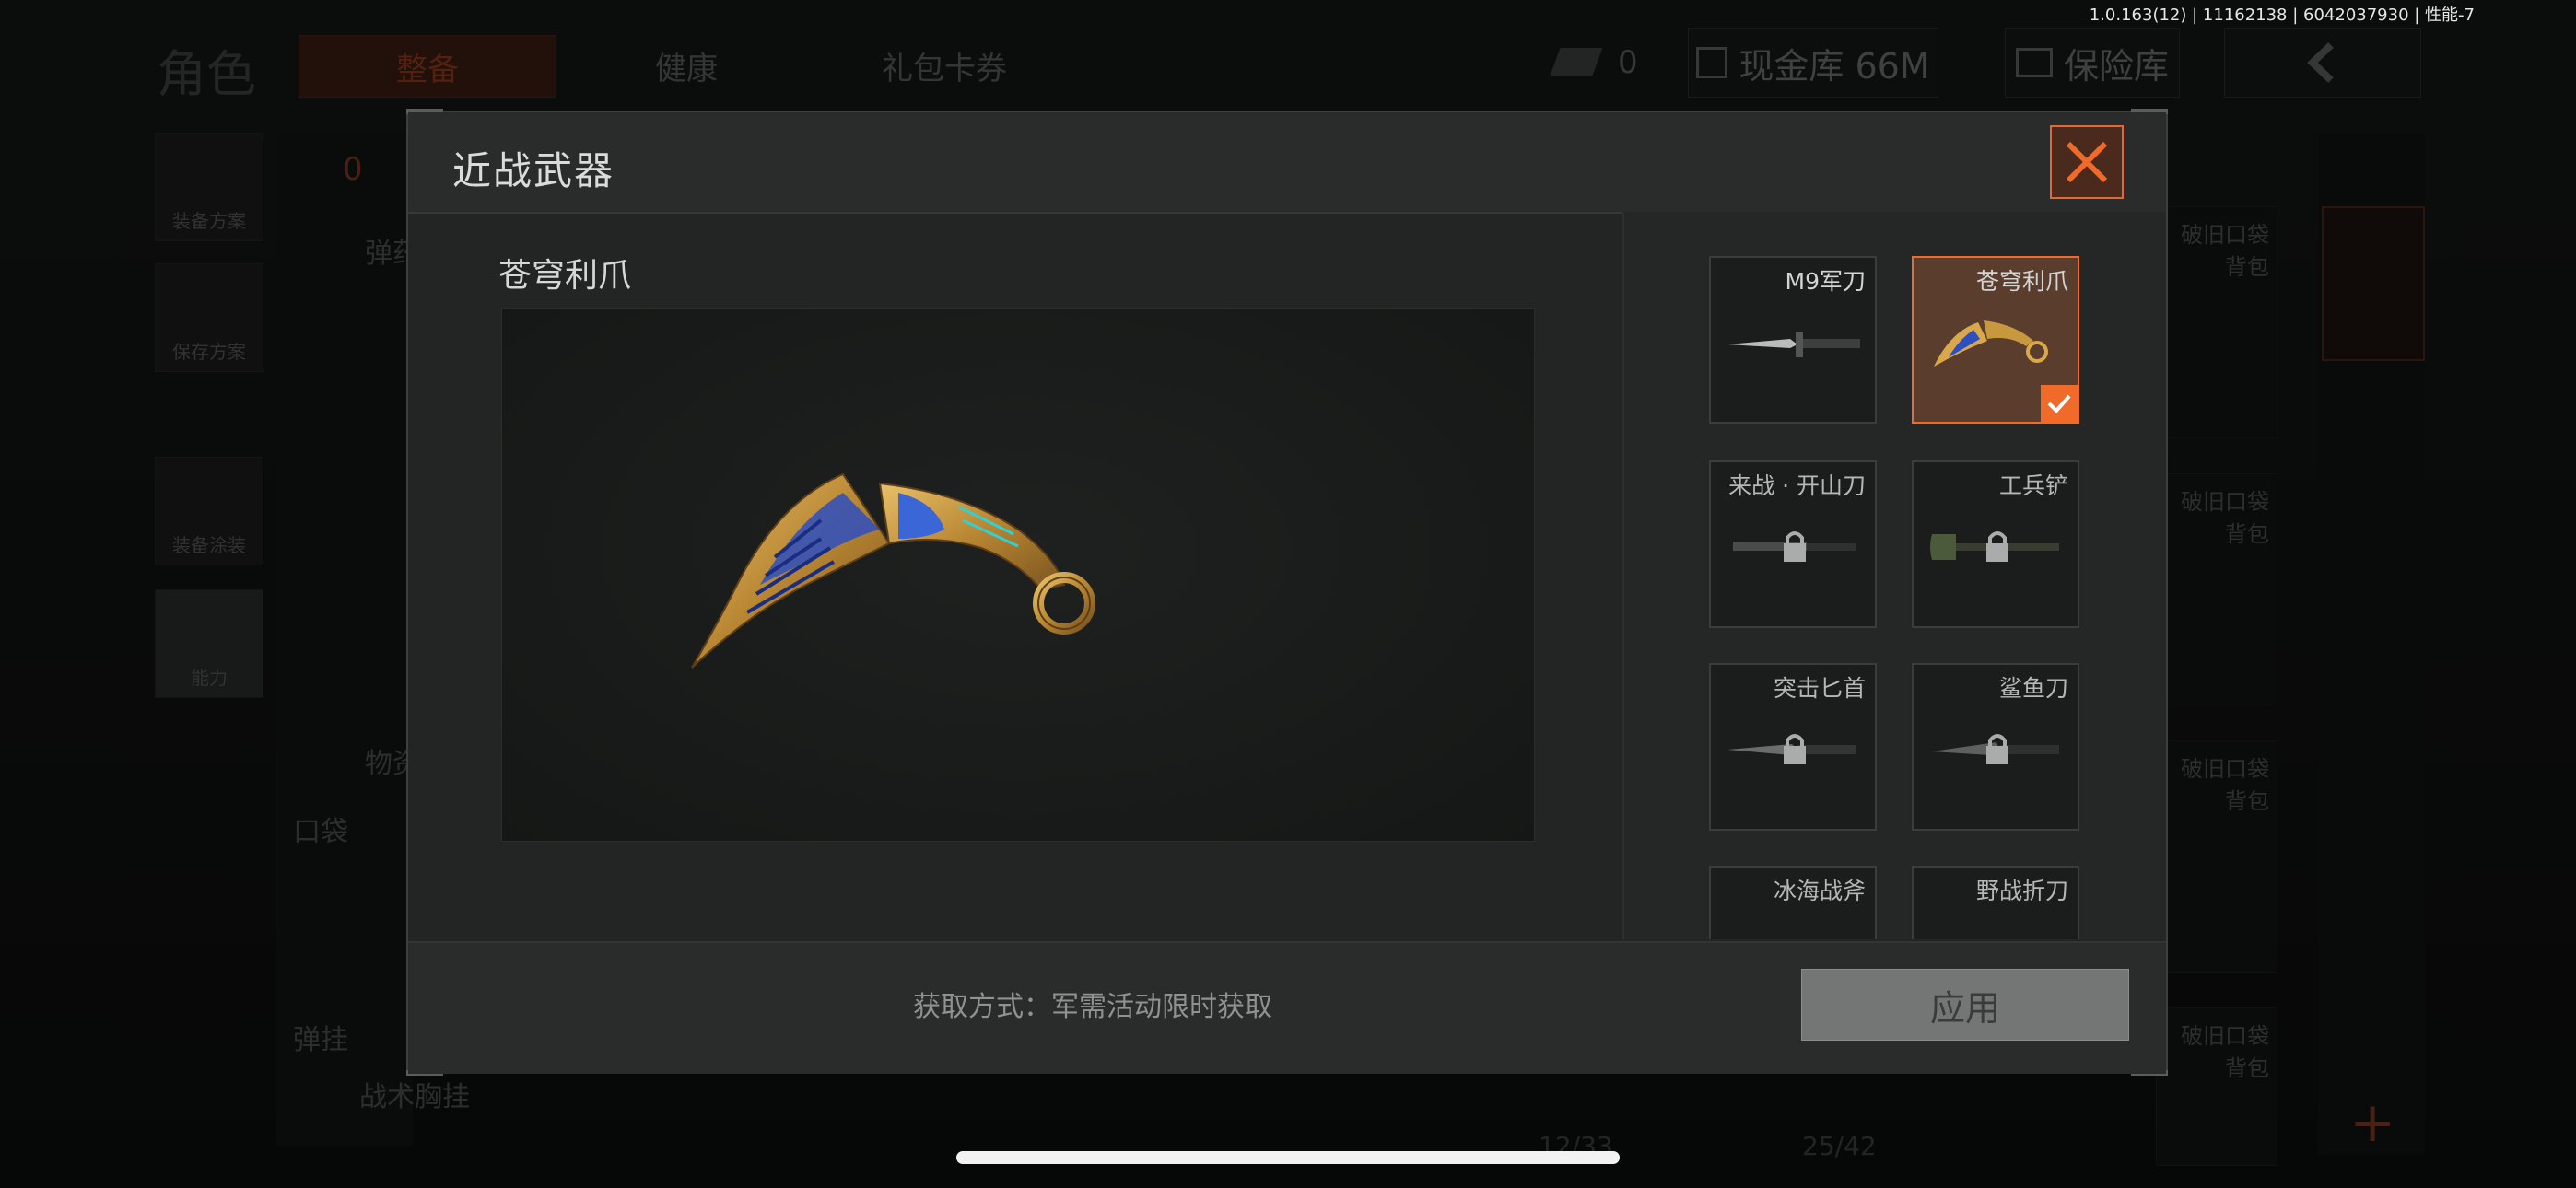  I want to click on weapon-item-shovel: 工兵铲, so click(1995, 544).